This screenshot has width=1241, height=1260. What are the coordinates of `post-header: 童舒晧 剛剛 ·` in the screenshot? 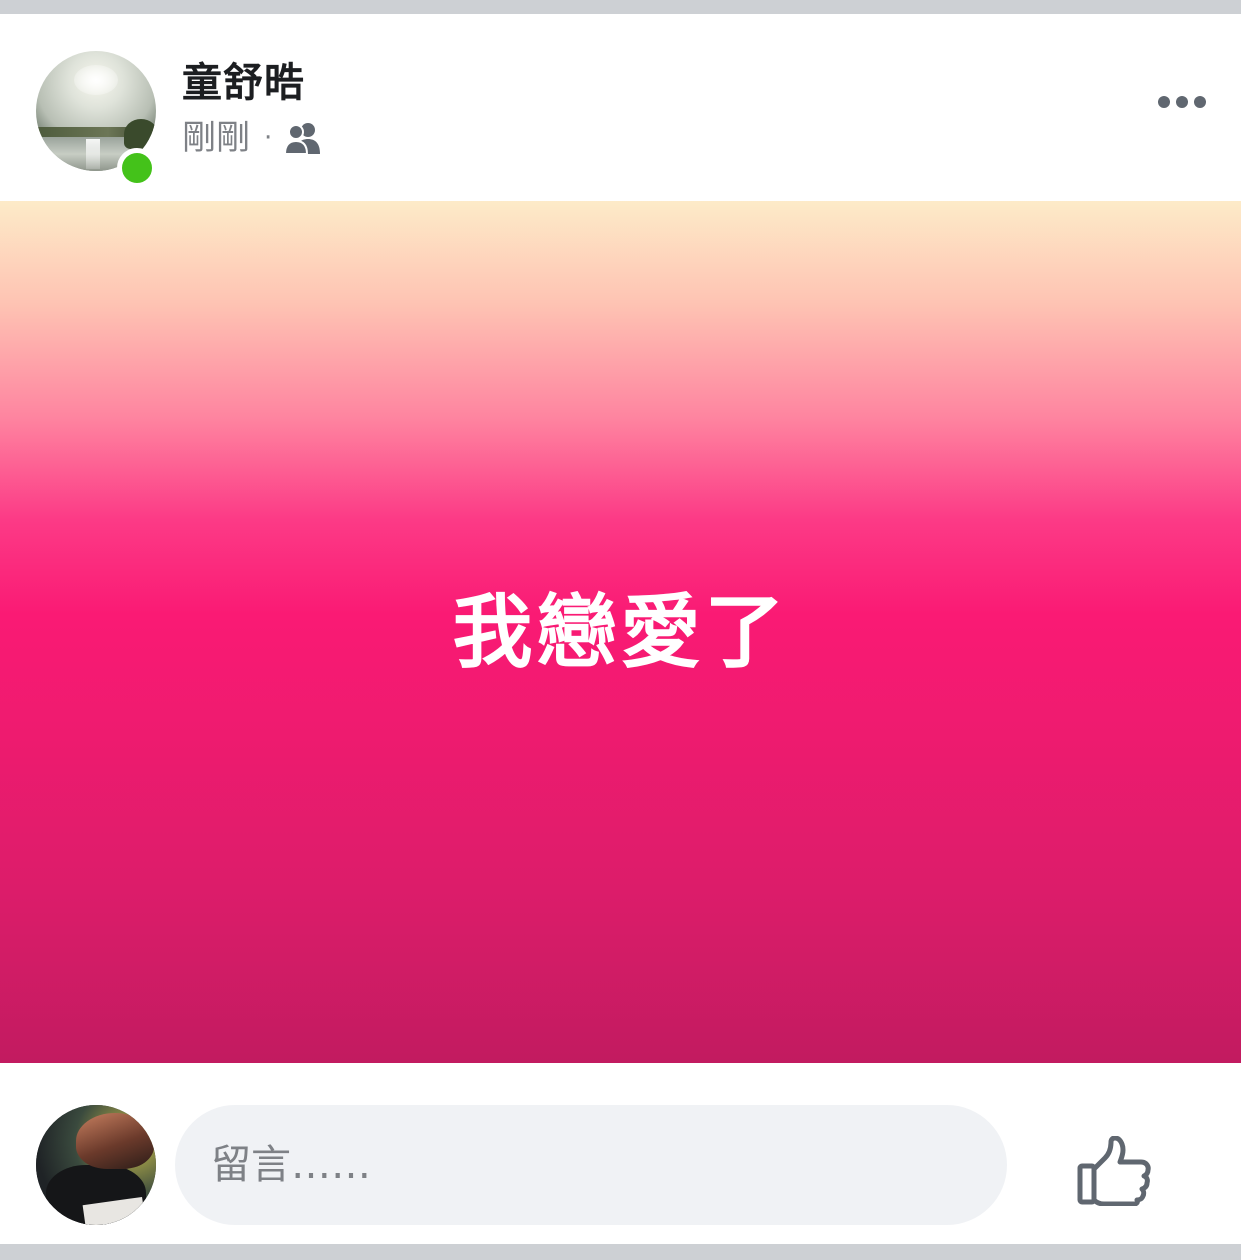 It's located at (620, 107).